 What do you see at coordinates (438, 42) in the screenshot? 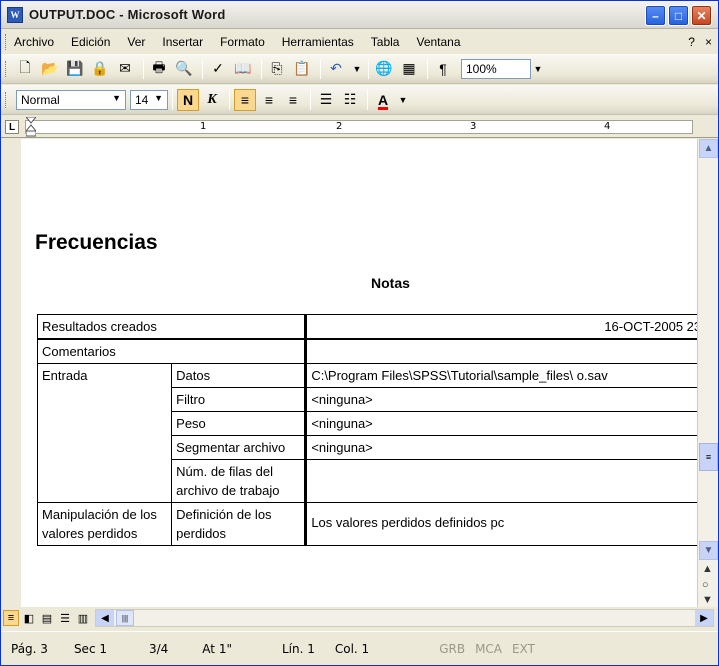
I see `menu-ventana: Ventana` at bounding box center [438, 42].